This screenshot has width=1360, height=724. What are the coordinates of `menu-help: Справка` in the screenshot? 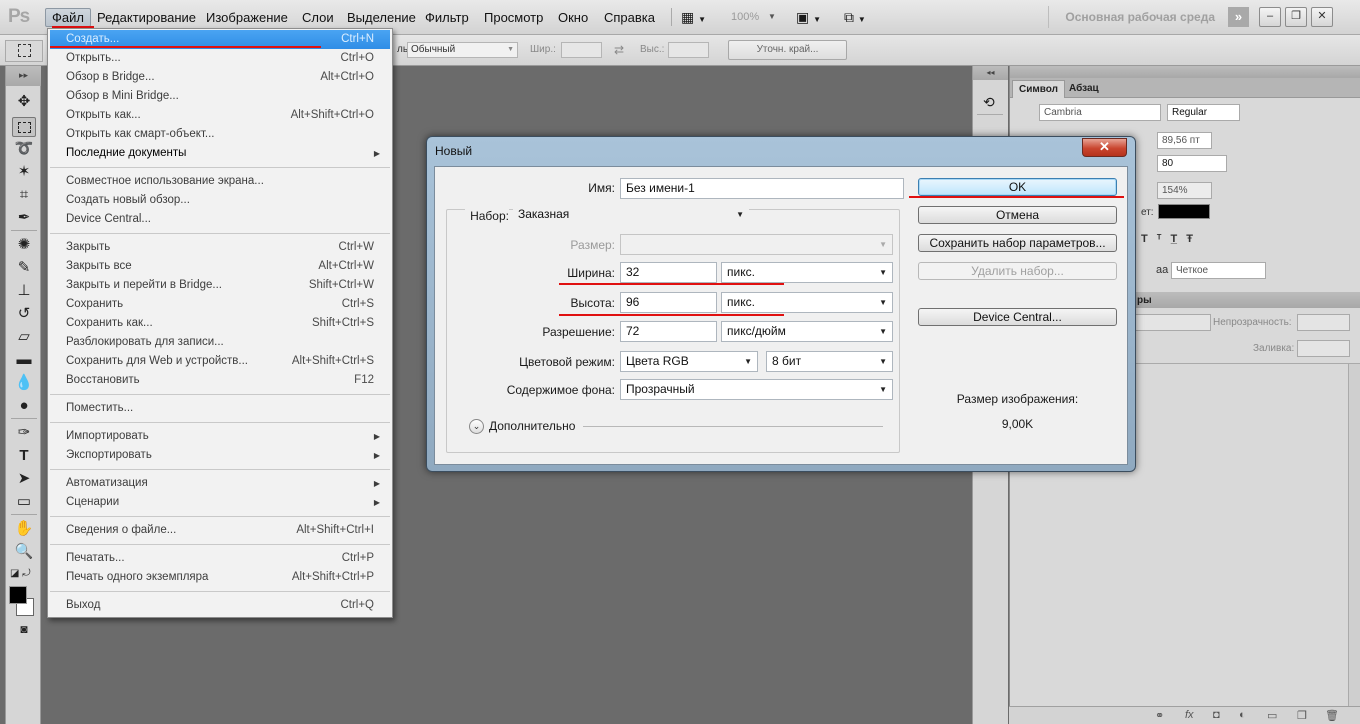 It's located at (629, 17).